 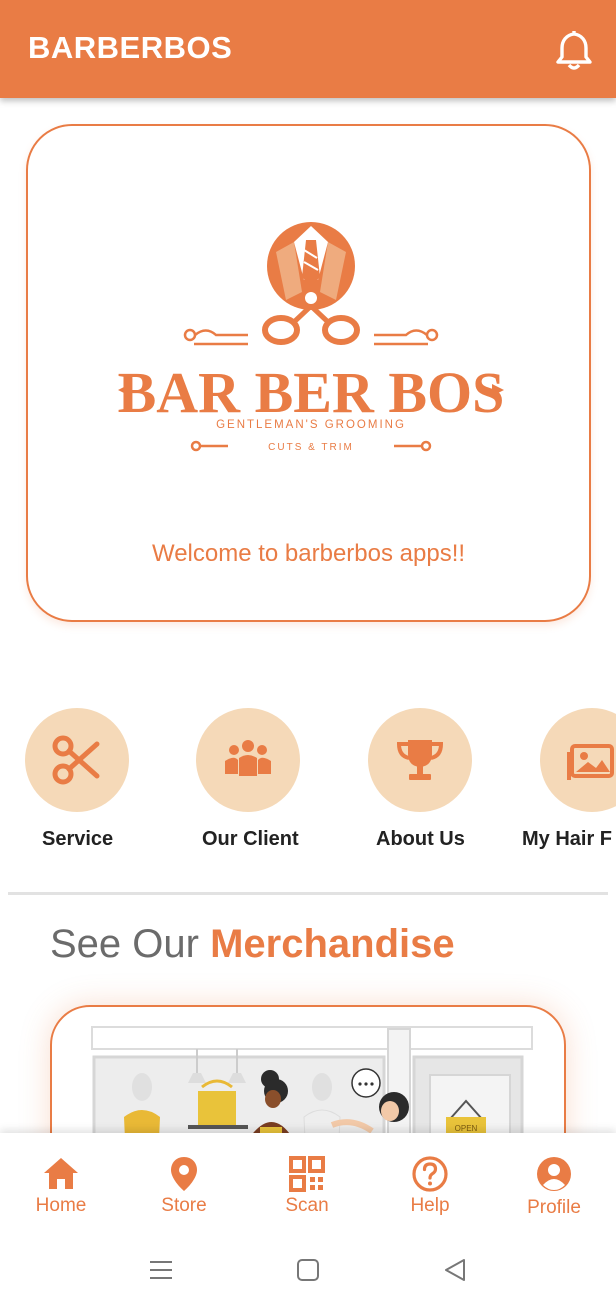 What do you see at coordinates (307, 1174) in the screenshot?
I see `qr-code-icon` at bounding box center [307, 1174].